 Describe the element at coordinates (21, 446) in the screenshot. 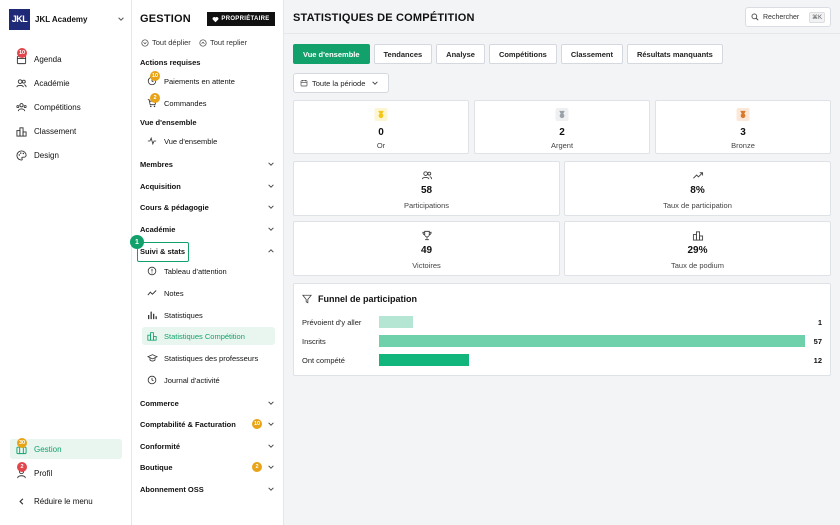

I see `briefcase-icon: 30` at that location.